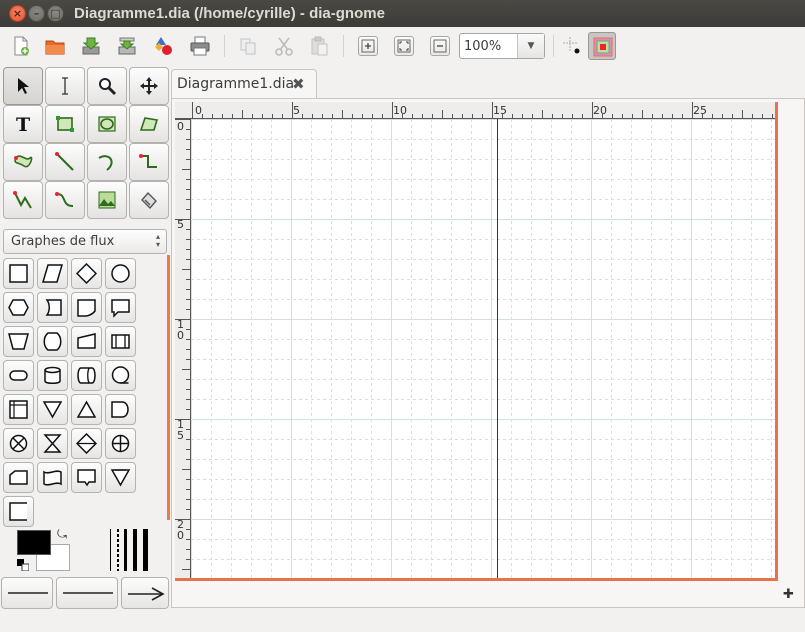  What do you see at coordinates (107, 162) in the screenshot?
I see `arc-tool` at bounding box center [107, 162].